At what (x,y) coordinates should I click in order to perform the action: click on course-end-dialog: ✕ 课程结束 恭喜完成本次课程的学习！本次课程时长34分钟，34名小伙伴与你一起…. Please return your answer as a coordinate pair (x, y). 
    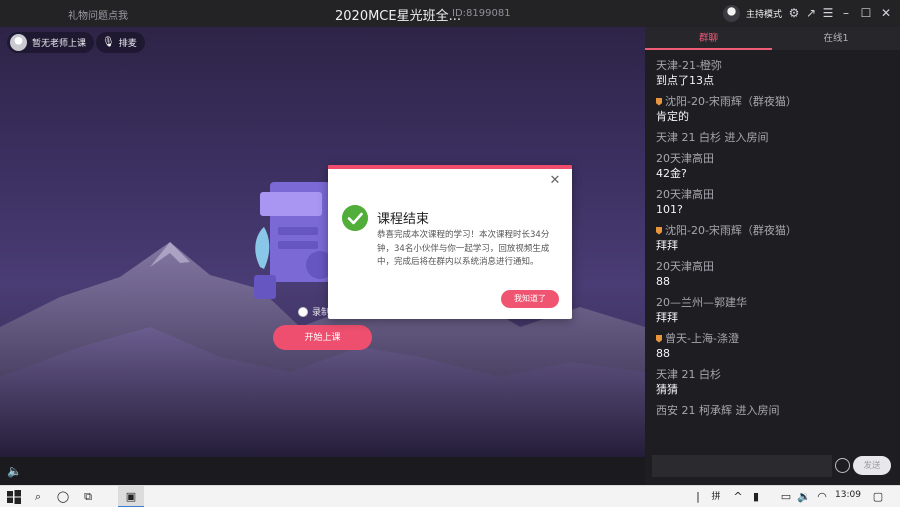
    Looking at the image, I should click on (450, 242).